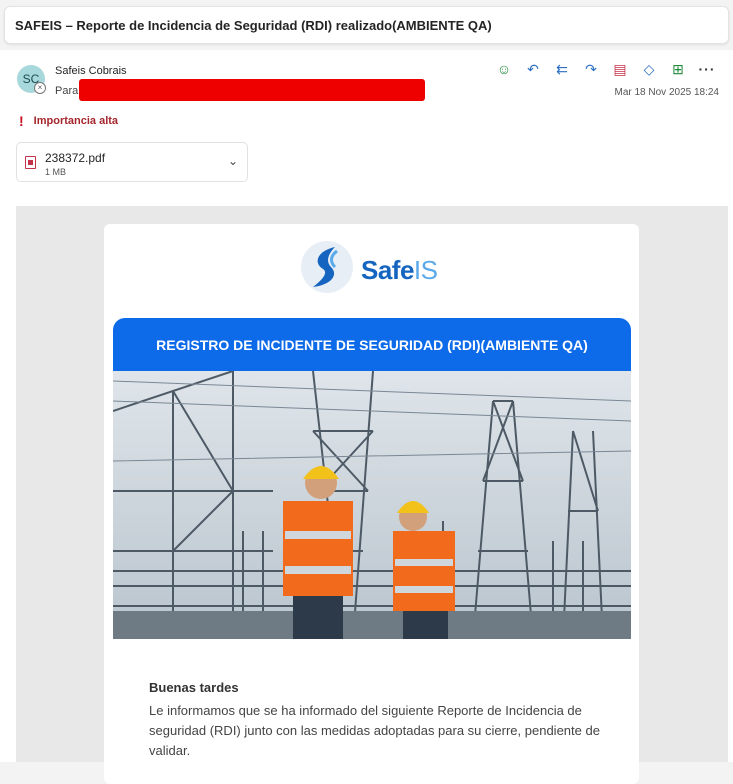 The image size is (733, 784). What do you see at coordinates (21, 121) in the screenshot?
I see `high-importance-icon: !` at bounding box center [21, 121].